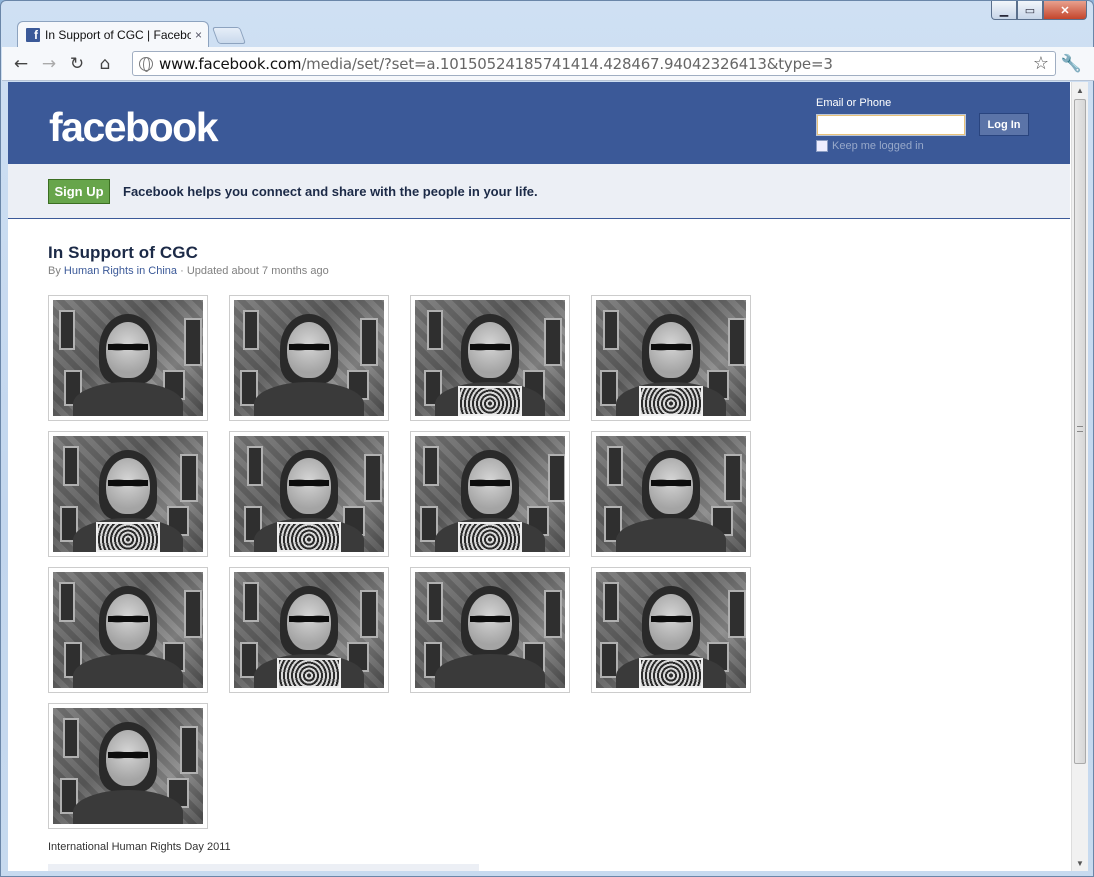 The width and height of the screenshot is (1094, 877). Describe the element at coordinates (822, 146) in the screenshot. I see `keep-logged-in-checkbox` at that location.